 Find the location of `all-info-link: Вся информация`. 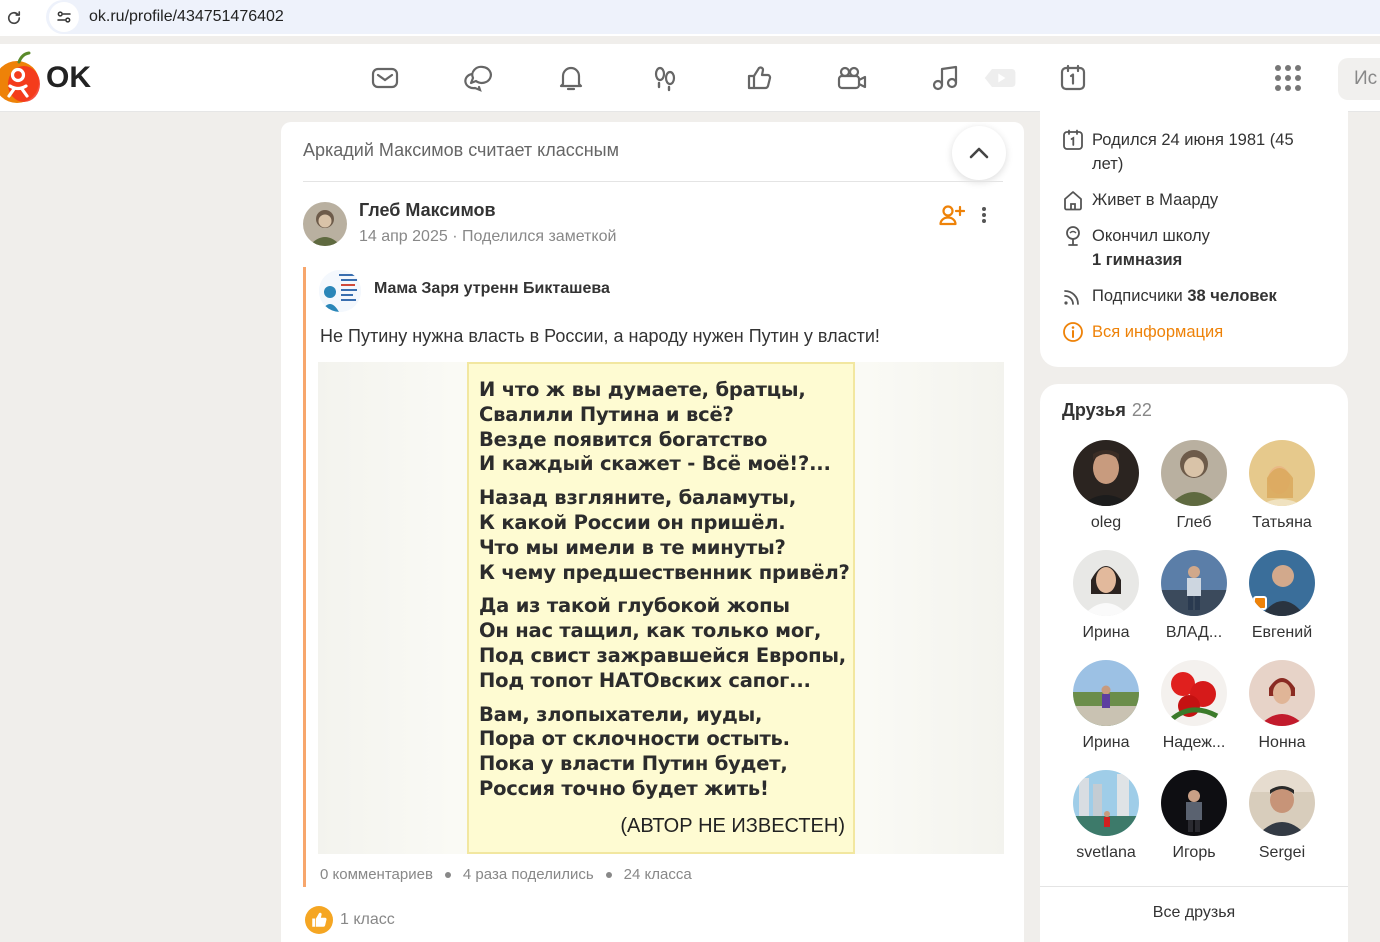

all-info-link: Вся информация is located at coordinates (1157, 332).